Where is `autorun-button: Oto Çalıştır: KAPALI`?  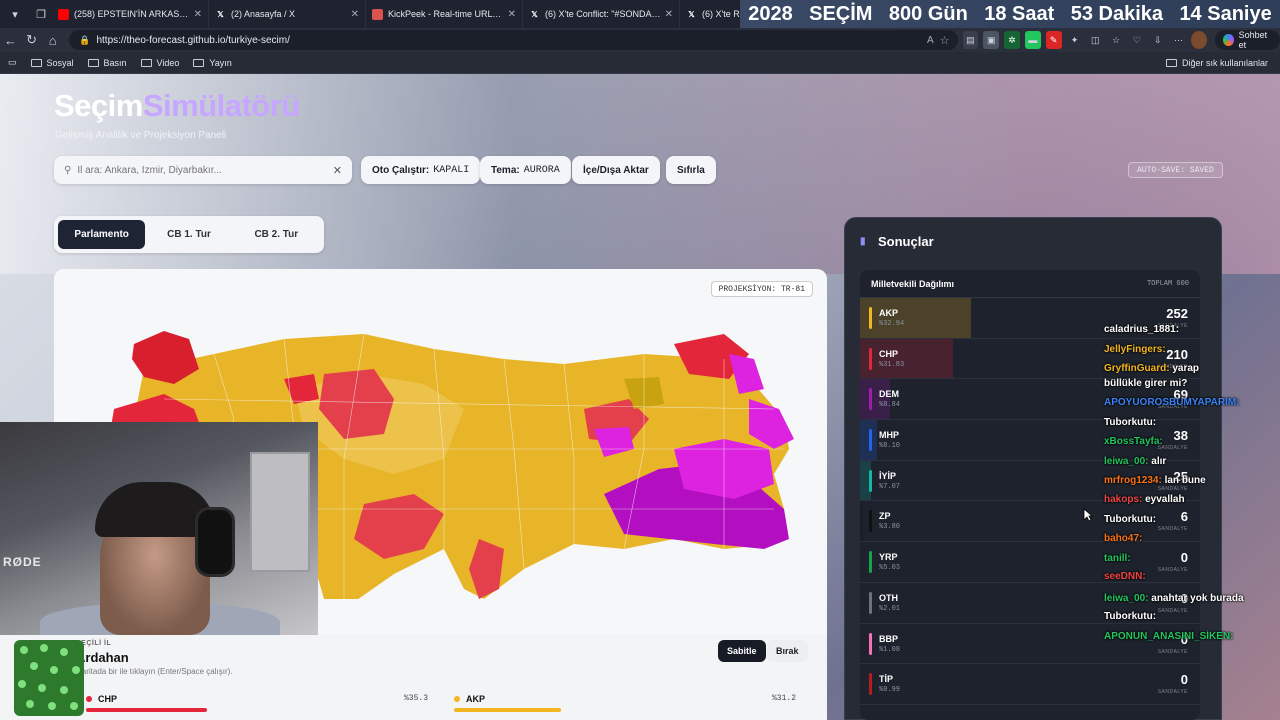
autorun-button: Oto Çalıştır: KAPALI is located at coordinates (421, 170).